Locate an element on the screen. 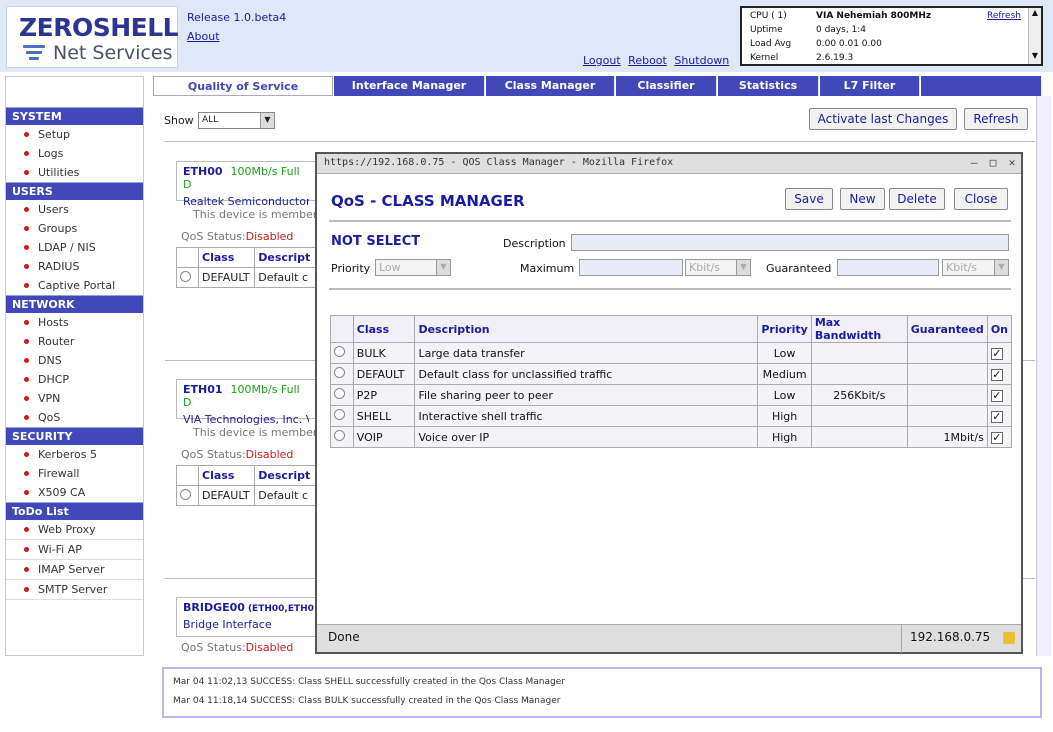 The image size is (1053, 732). desc-cell: Large data transfer is located at coordinates (586, 353).